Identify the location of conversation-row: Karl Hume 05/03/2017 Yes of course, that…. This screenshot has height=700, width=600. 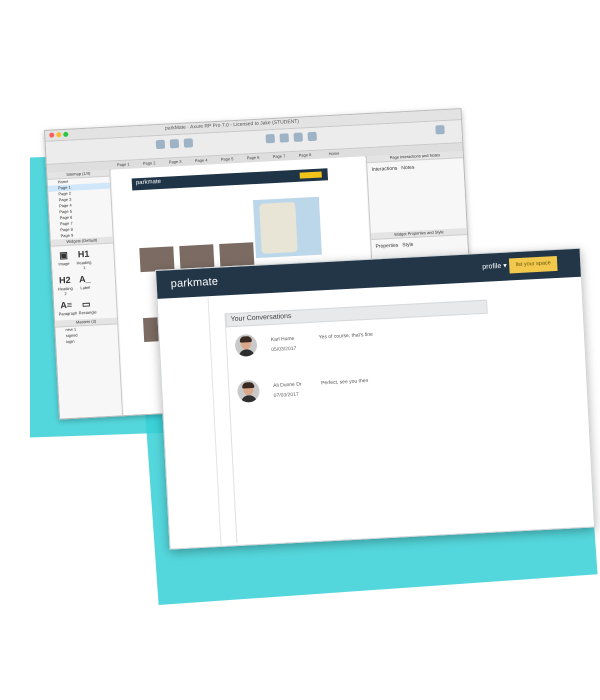
(358, 345).